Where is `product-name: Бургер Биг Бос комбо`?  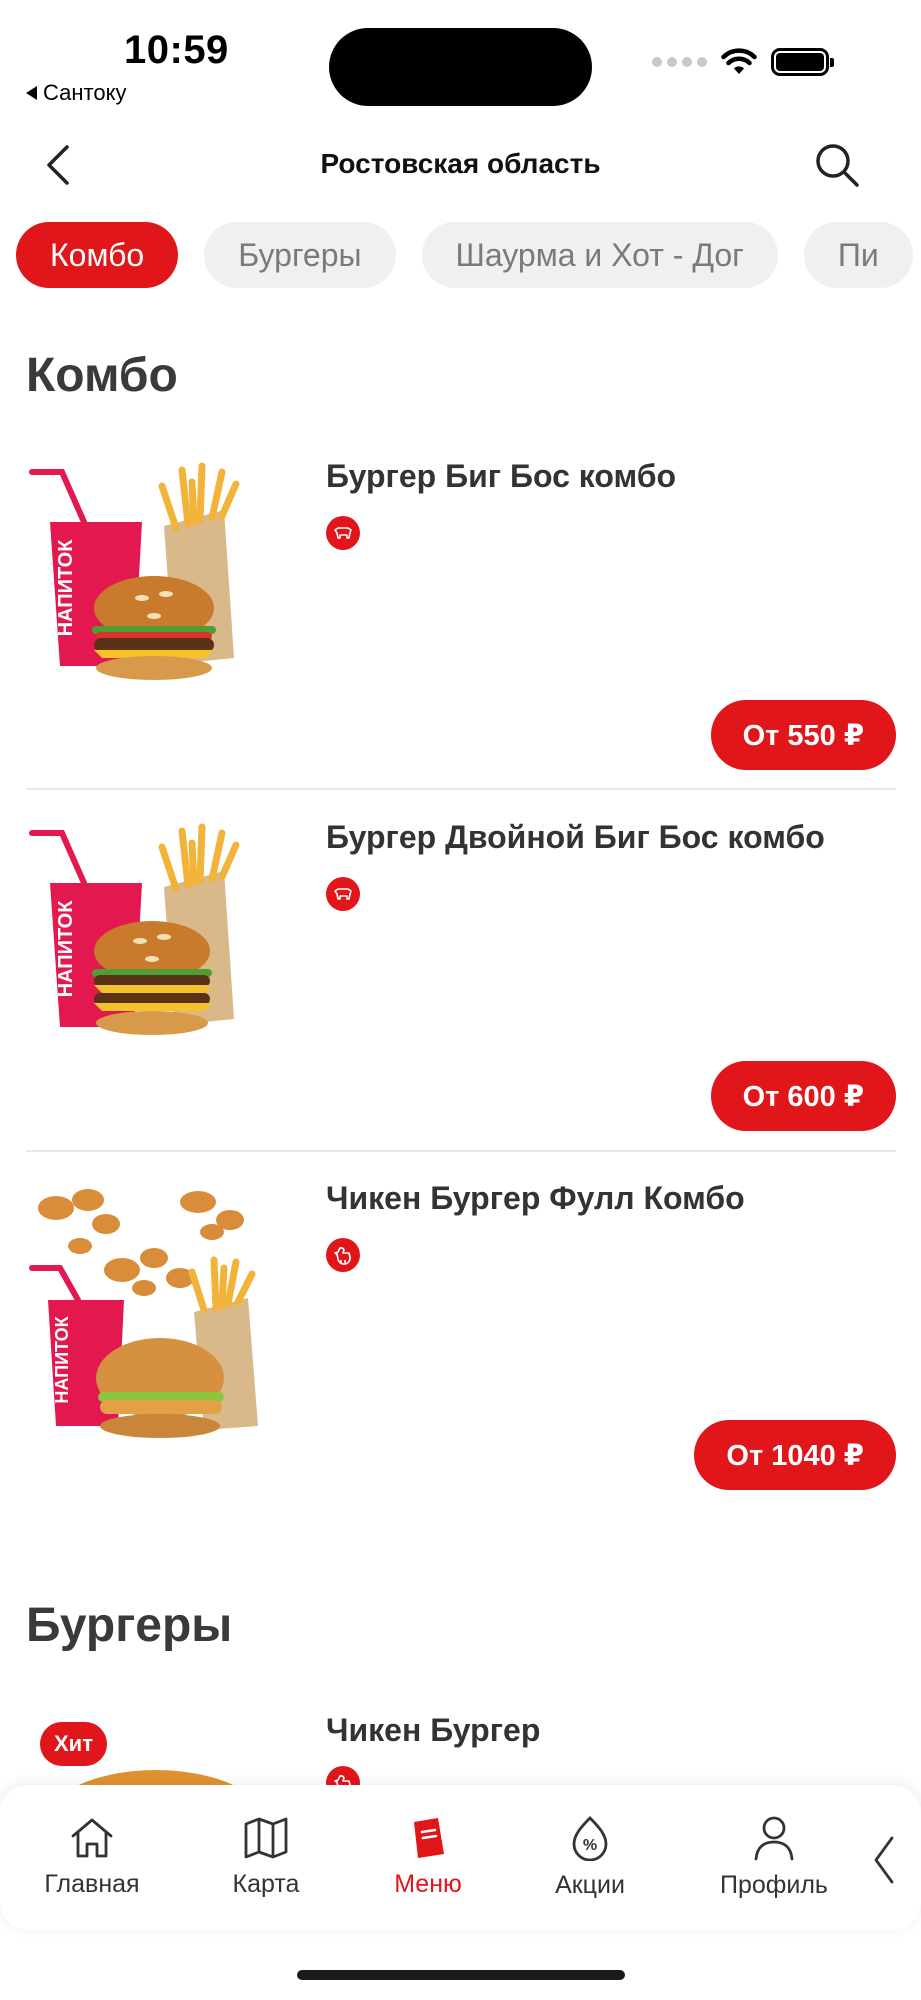
product-name: Бургер Биг Бос комбо is located at coordinates (501, 476).